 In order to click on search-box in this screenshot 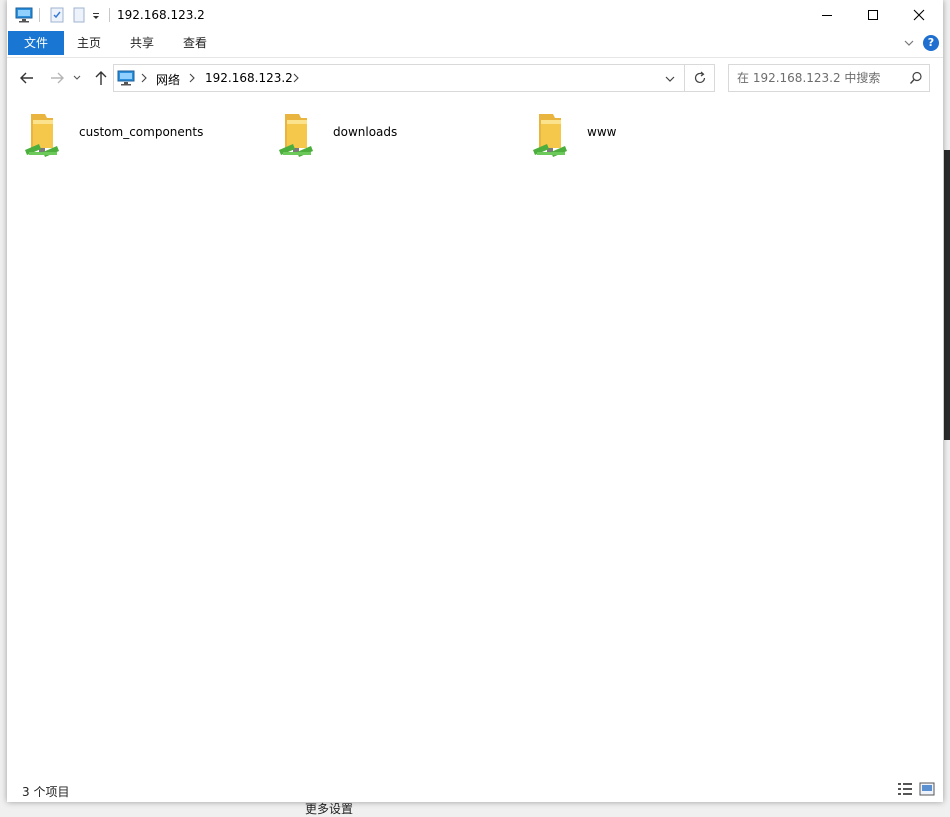, I will do `click(829, 78)`.